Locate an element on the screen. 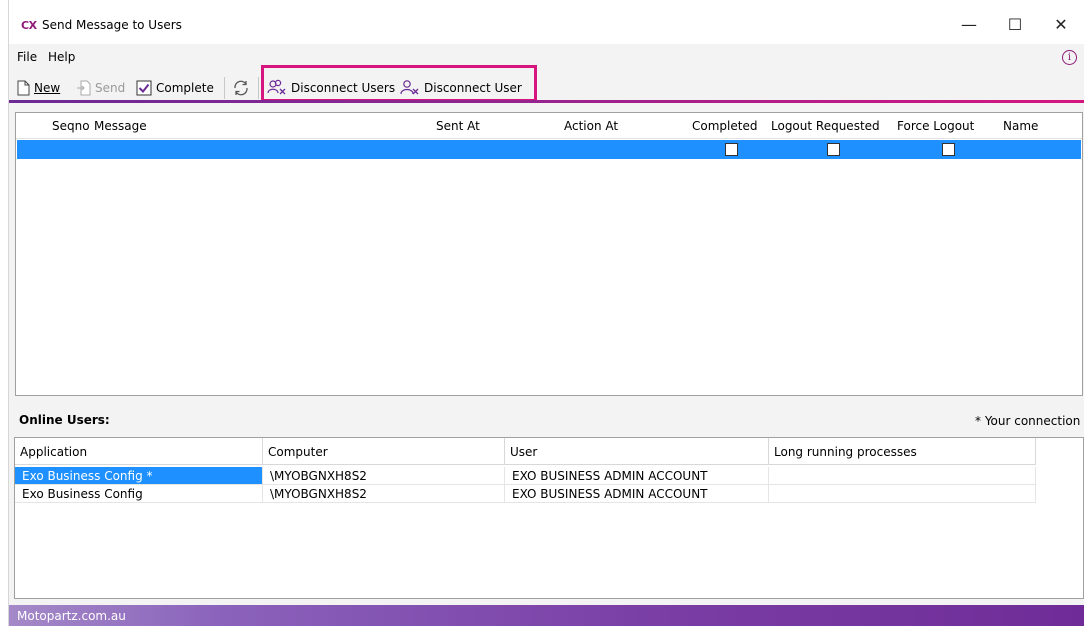 The width and height of the screenshot is (1084, 626). column-completed: Completed is located at coordinates (724, 126).